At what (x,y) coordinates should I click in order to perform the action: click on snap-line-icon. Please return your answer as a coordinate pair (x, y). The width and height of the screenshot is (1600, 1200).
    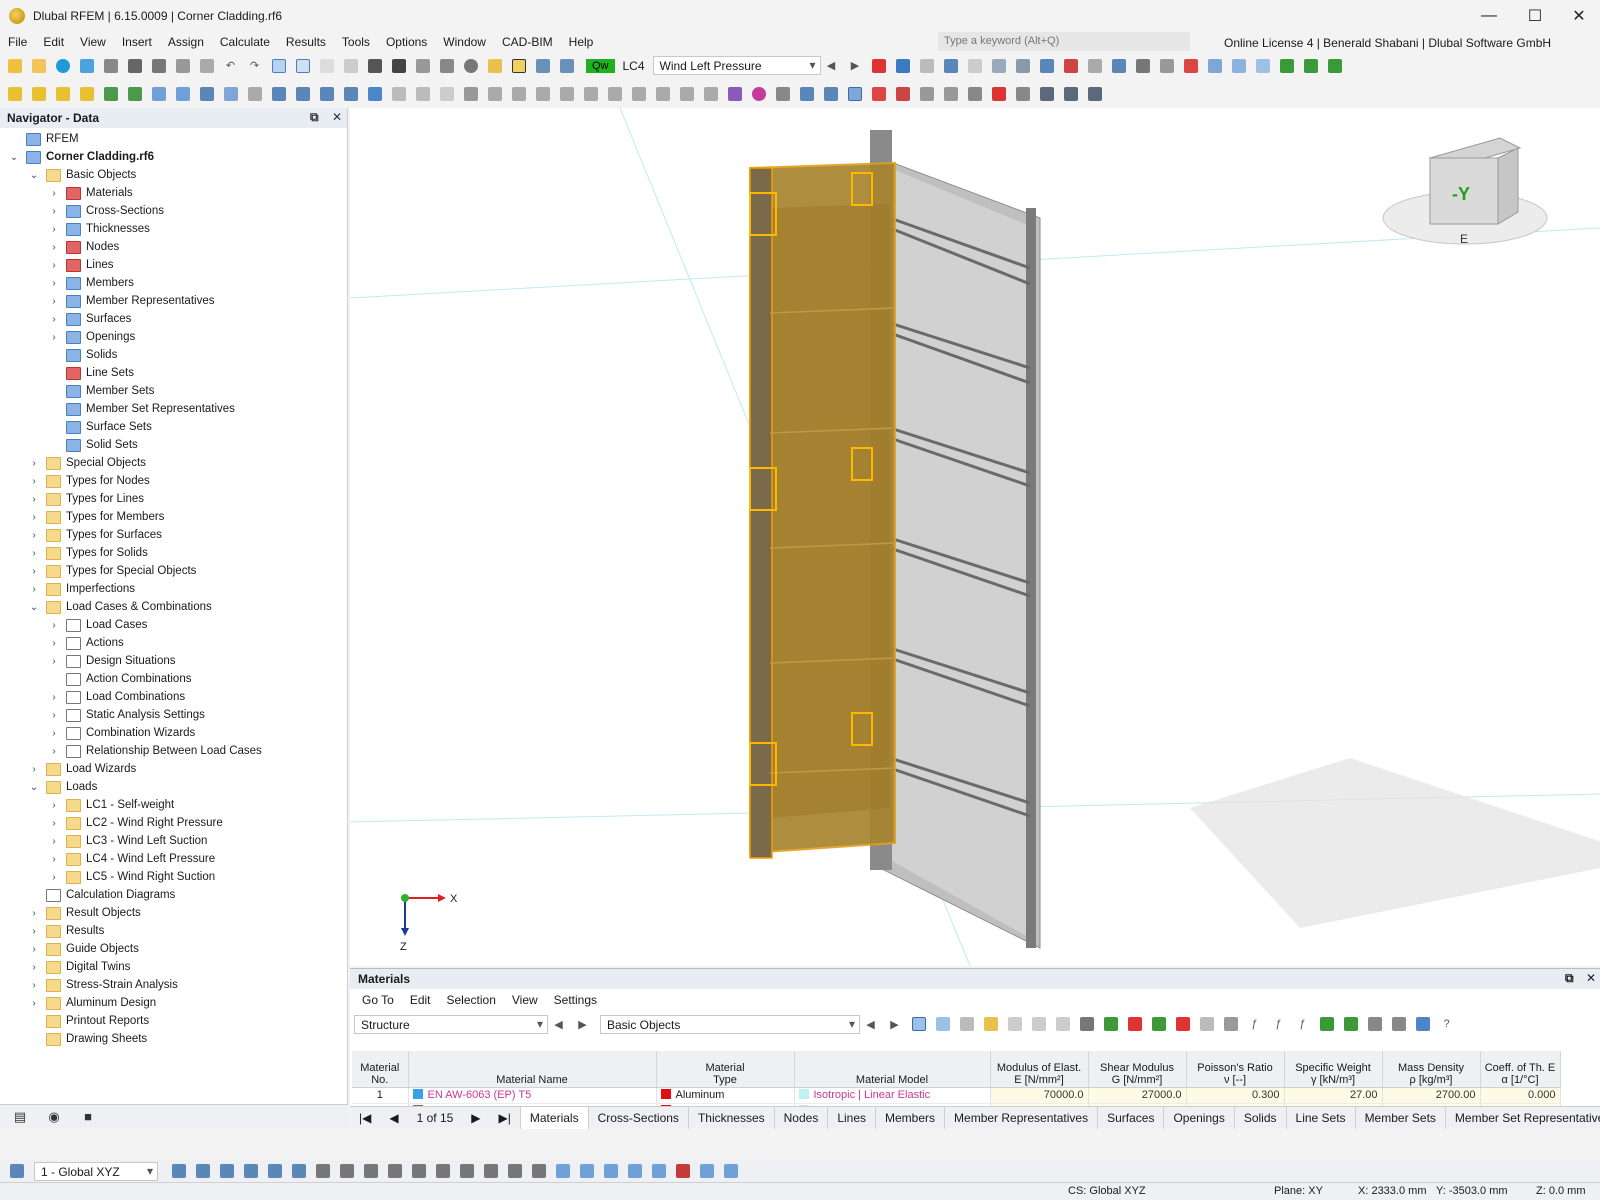
    Looking at the image, I should click on (202, 1171).